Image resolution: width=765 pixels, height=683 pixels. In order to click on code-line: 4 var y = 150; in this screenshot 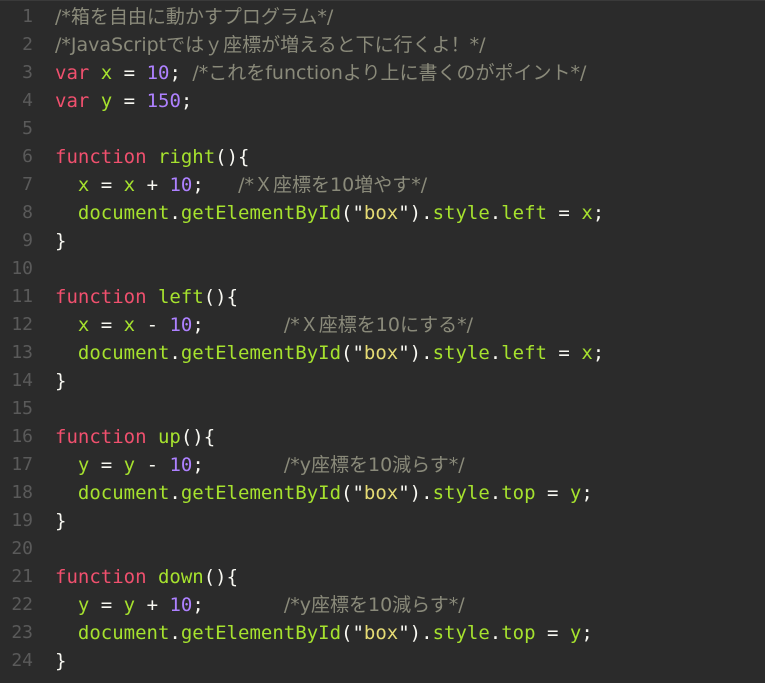, I will do `click(382, 101)`.